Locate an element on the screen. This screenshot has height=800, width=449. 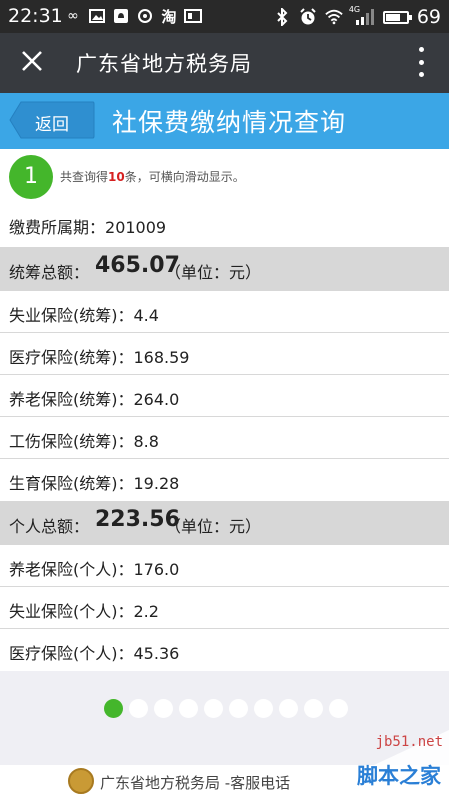
back-button: 返回 is located at coordinates (52, 120).